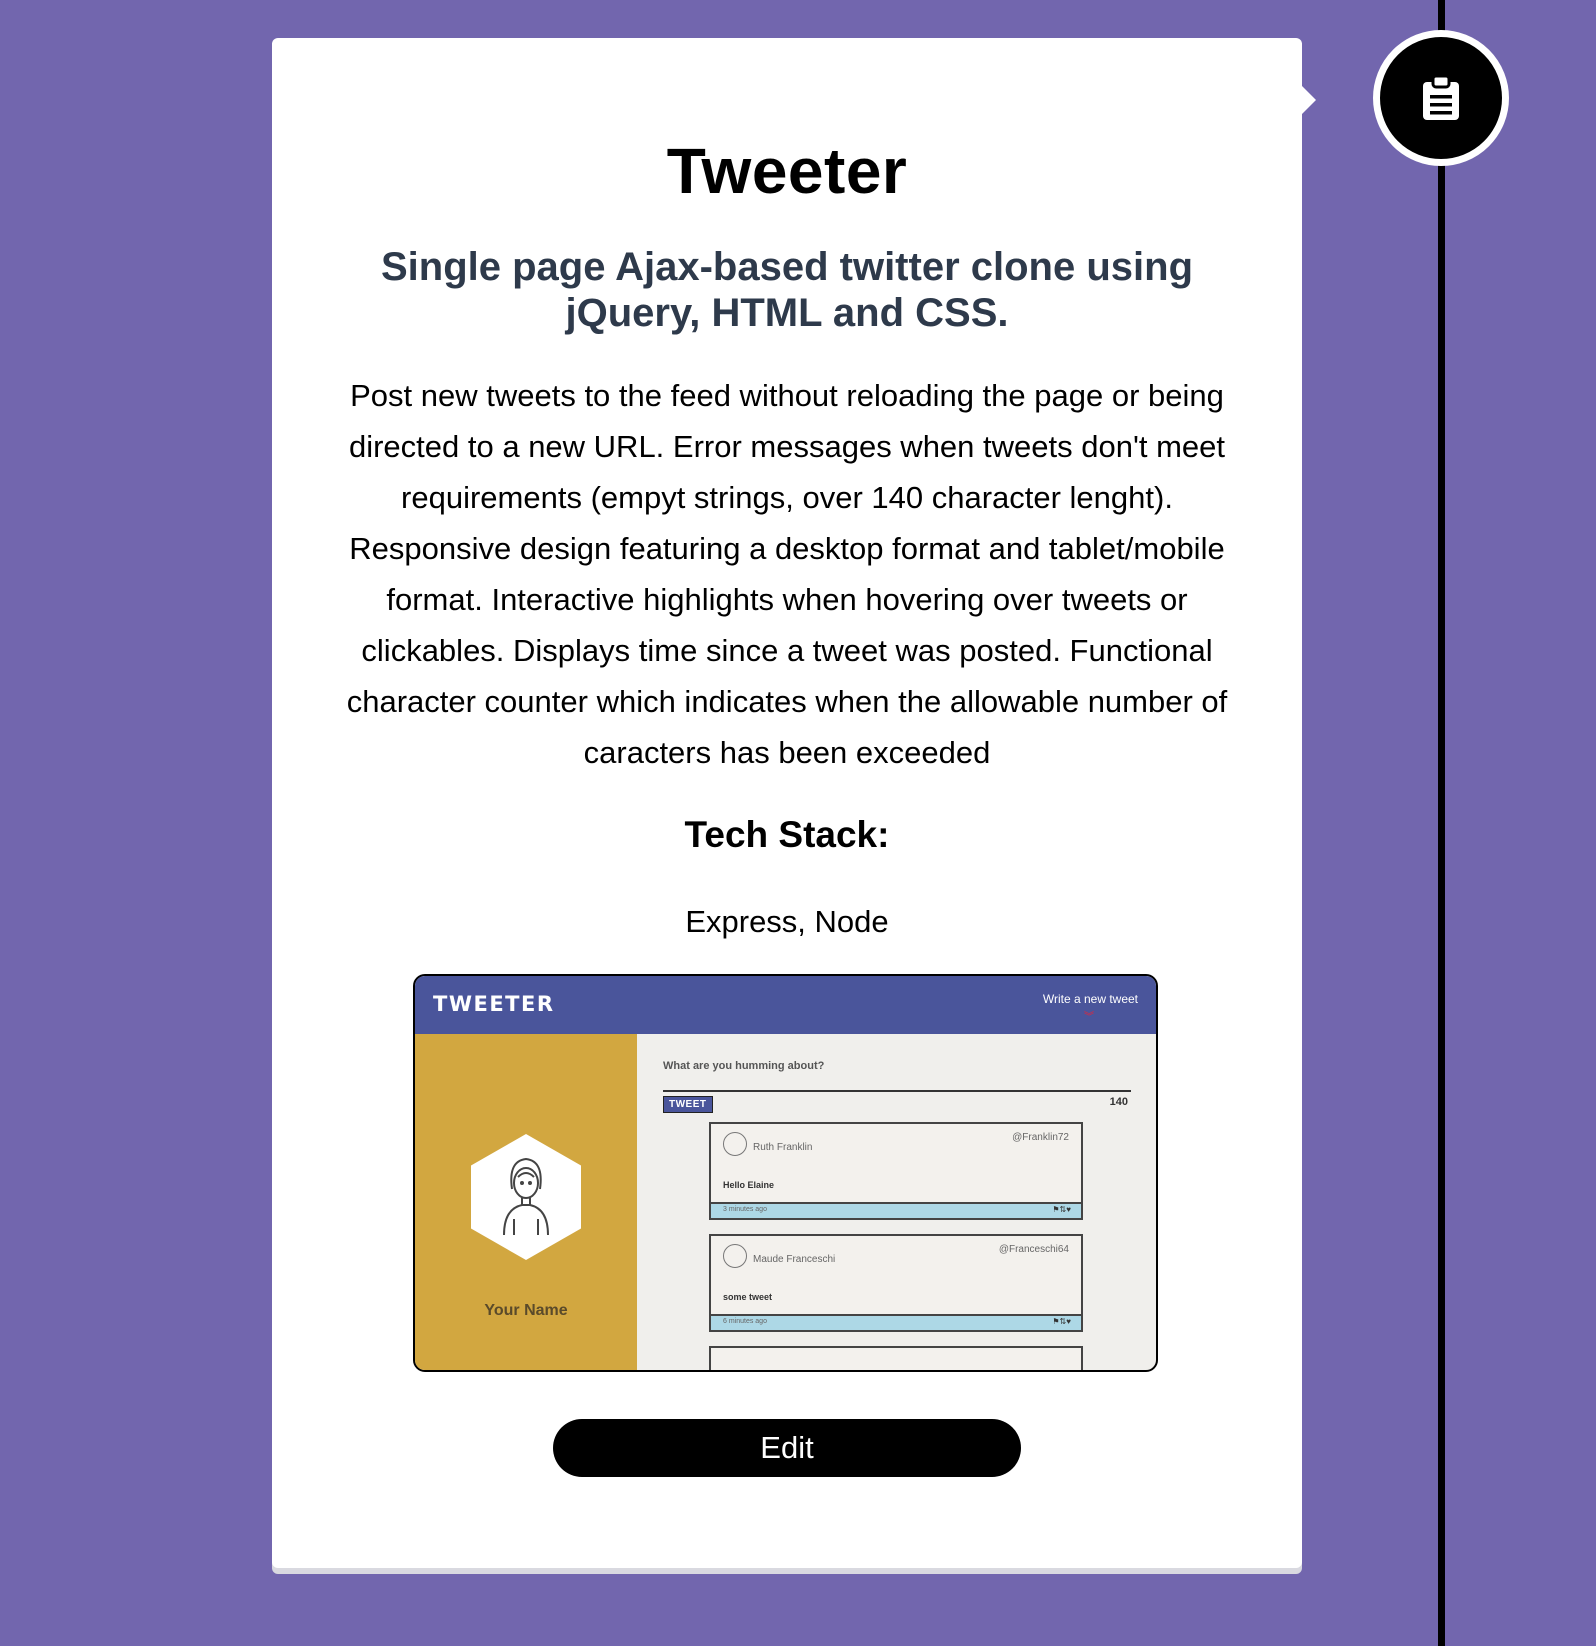 Image resolution: width=1596 pixels, height=1646 pixels. I want to click on screenshot-profile-sidebar: Your Name, so click(526, 1202).